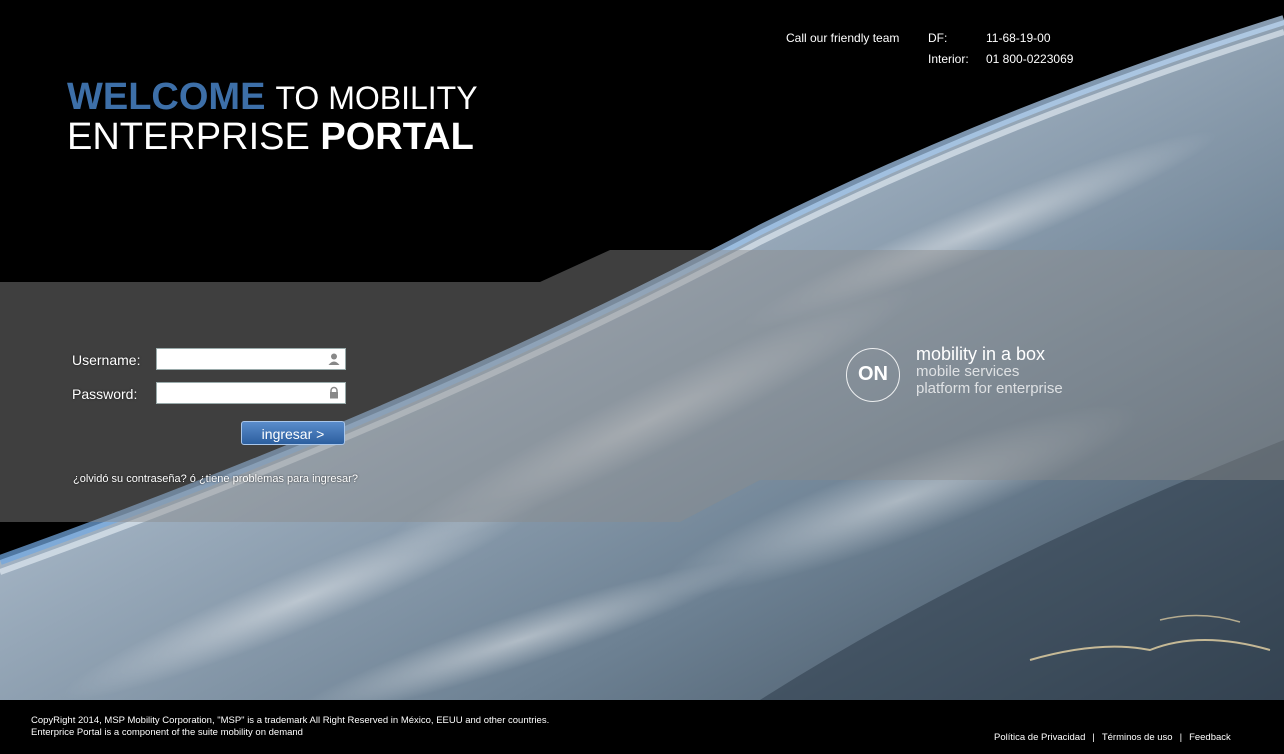  Describe the element at coordinates (1137, 737) in the screenshot. I see `terms-of-use-link: Términos de uso` at that location.